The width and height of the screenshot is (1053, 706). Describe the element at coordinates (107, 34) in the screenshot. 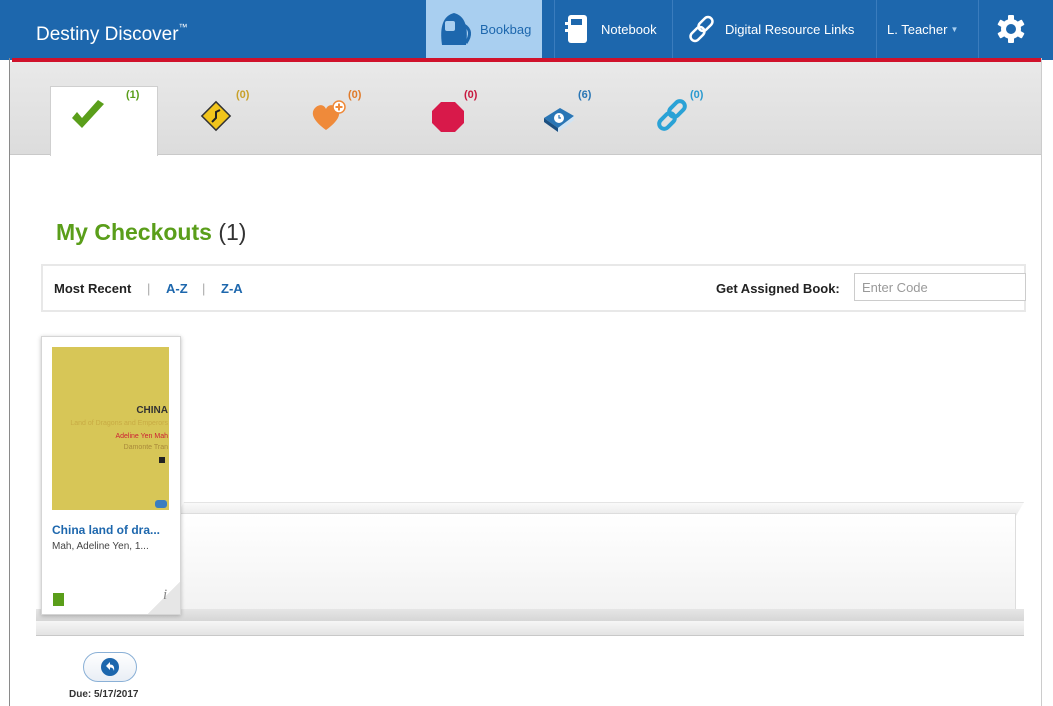

I see `brand-name: Destiny Discover` at that location.